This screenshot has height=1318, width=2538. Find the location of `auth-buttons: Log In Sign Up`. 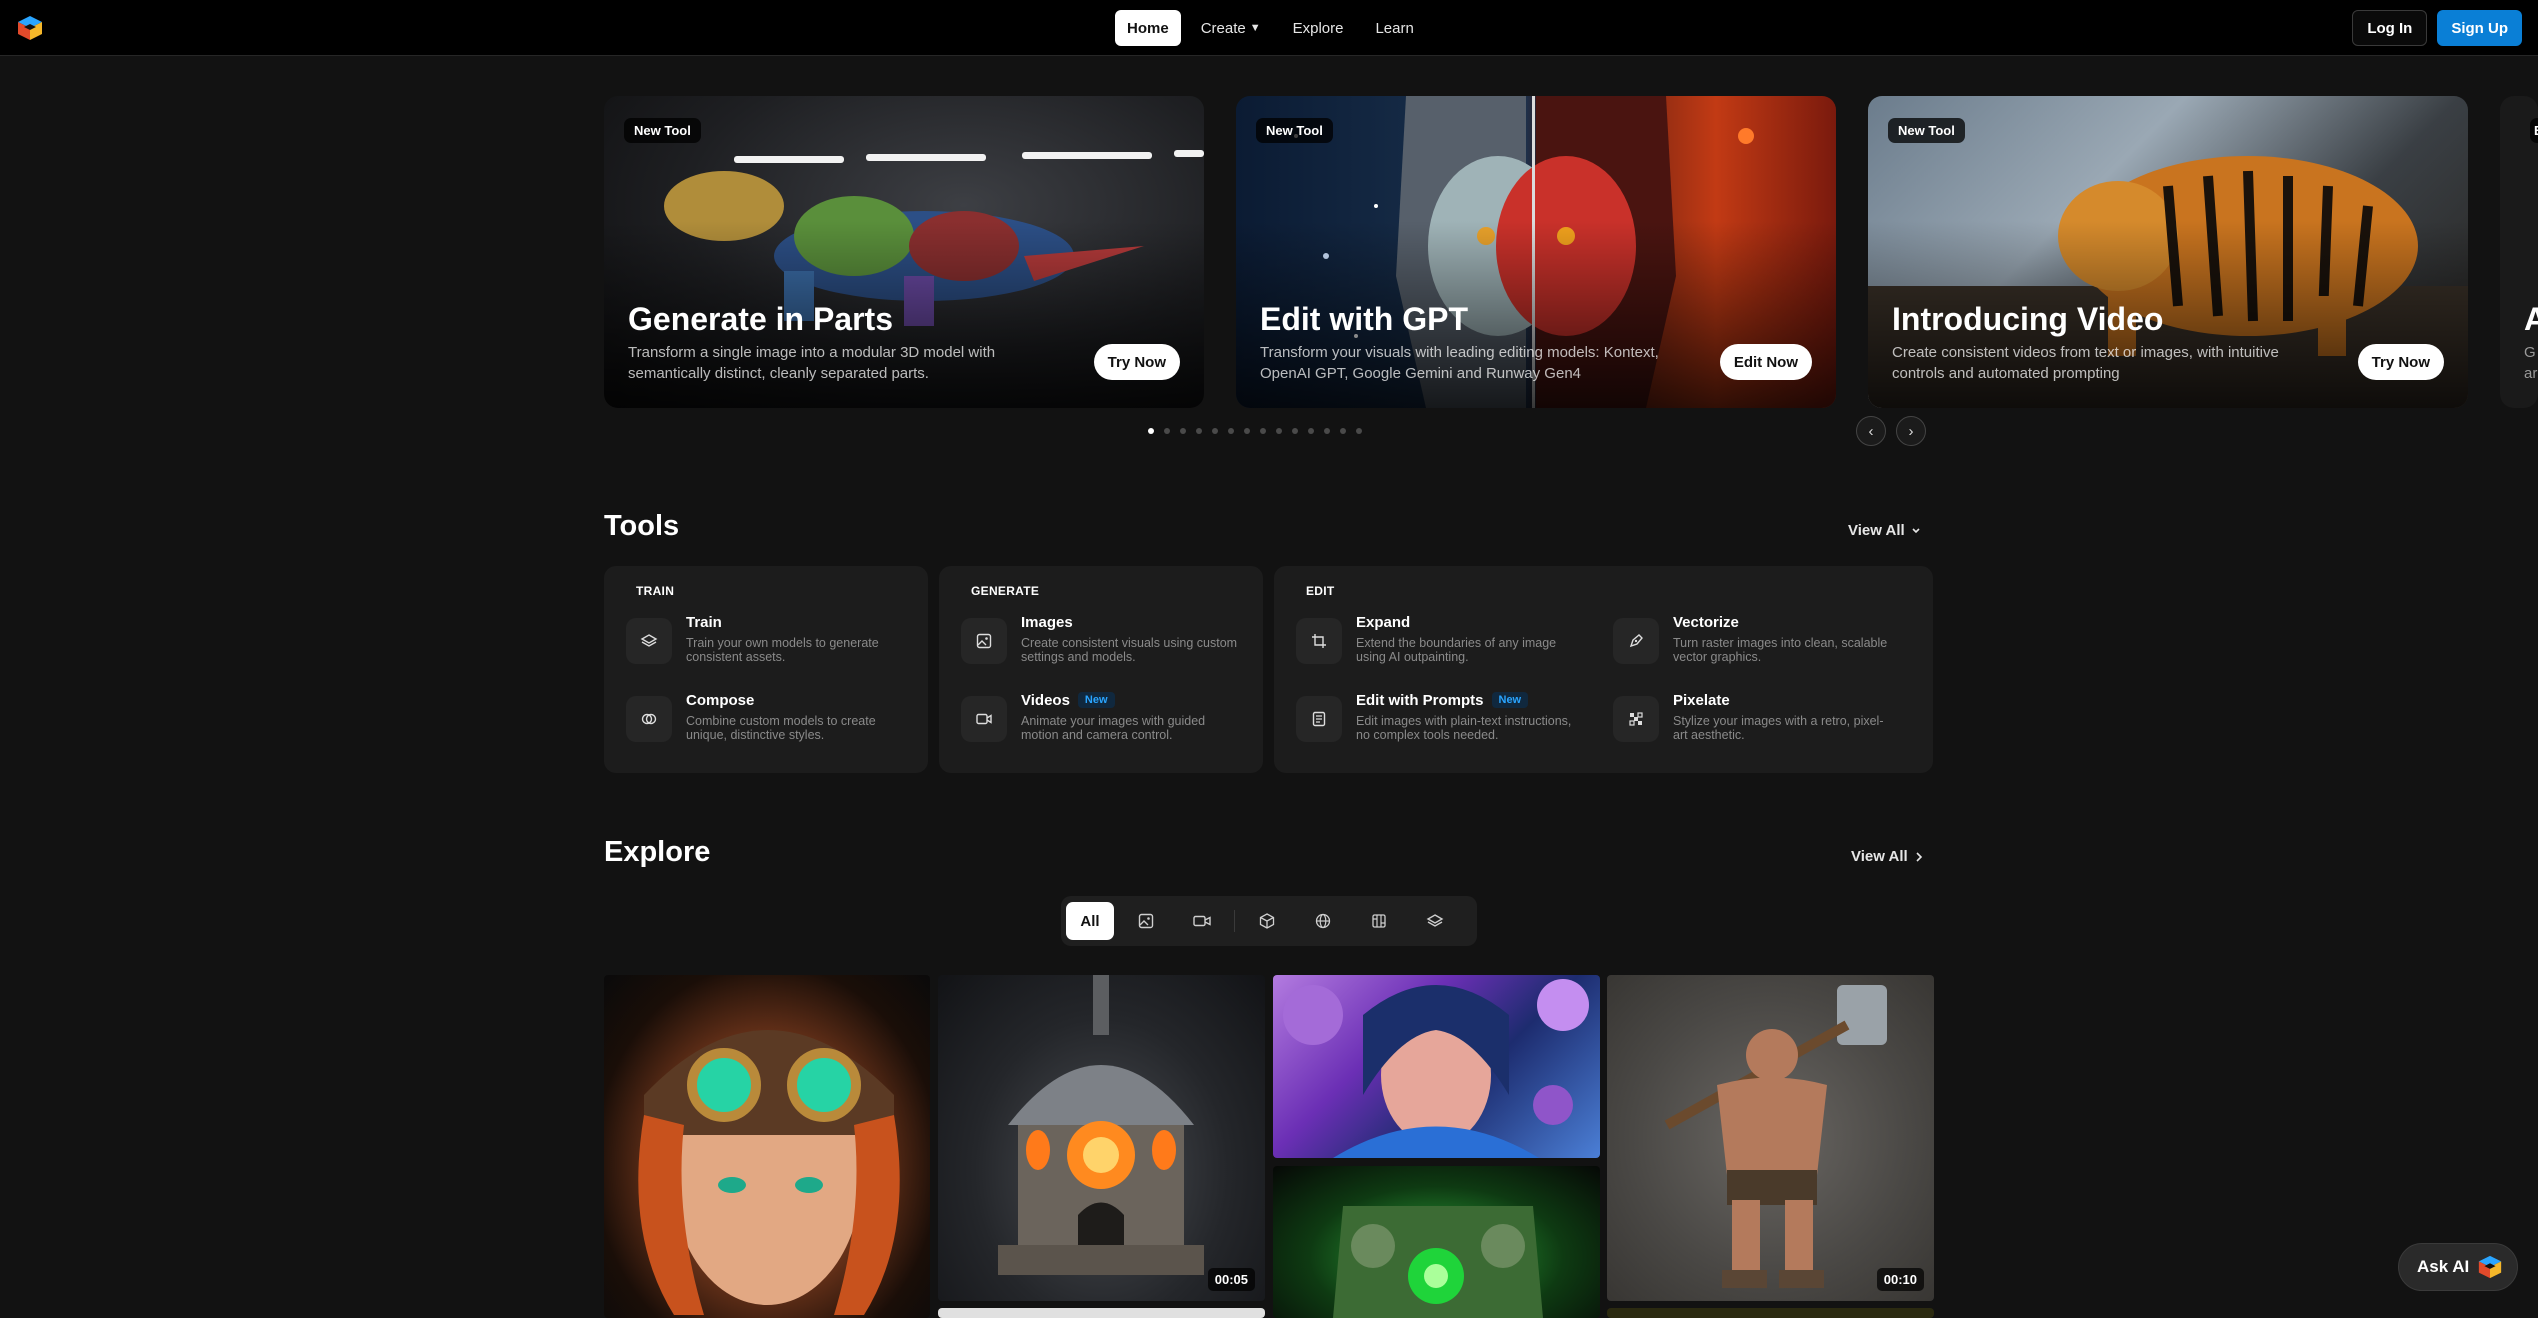

auth-buttons: Log In Sign Up is located at coordinates (2437, 28).